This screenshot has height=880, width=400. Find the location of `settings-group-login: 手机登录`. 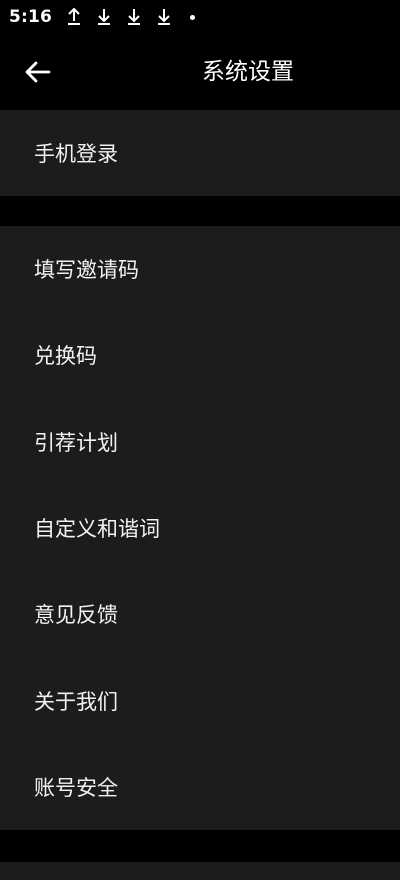

settings-group-login: 手机登录 is located at coordinates (200, 153).